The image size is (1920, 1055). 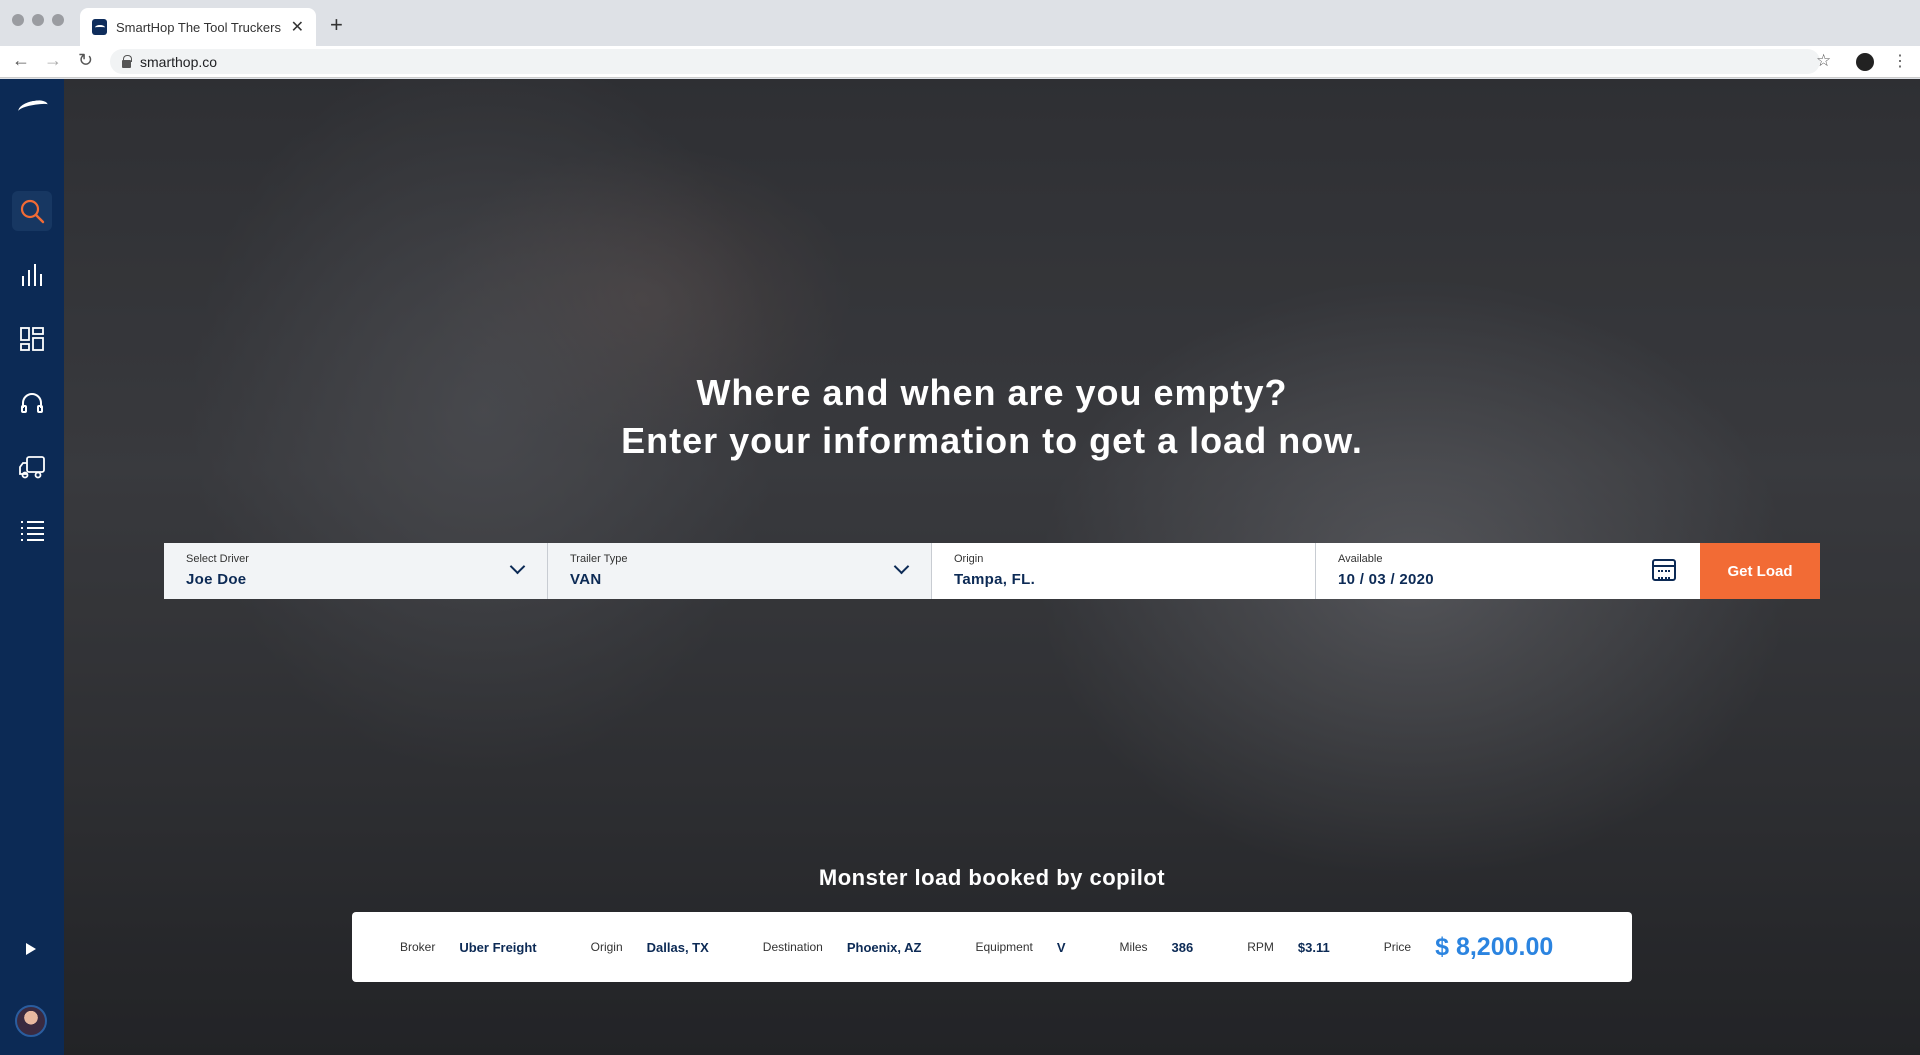 I want to click on sidebar-item-analytics, so click(x=32, y=275).